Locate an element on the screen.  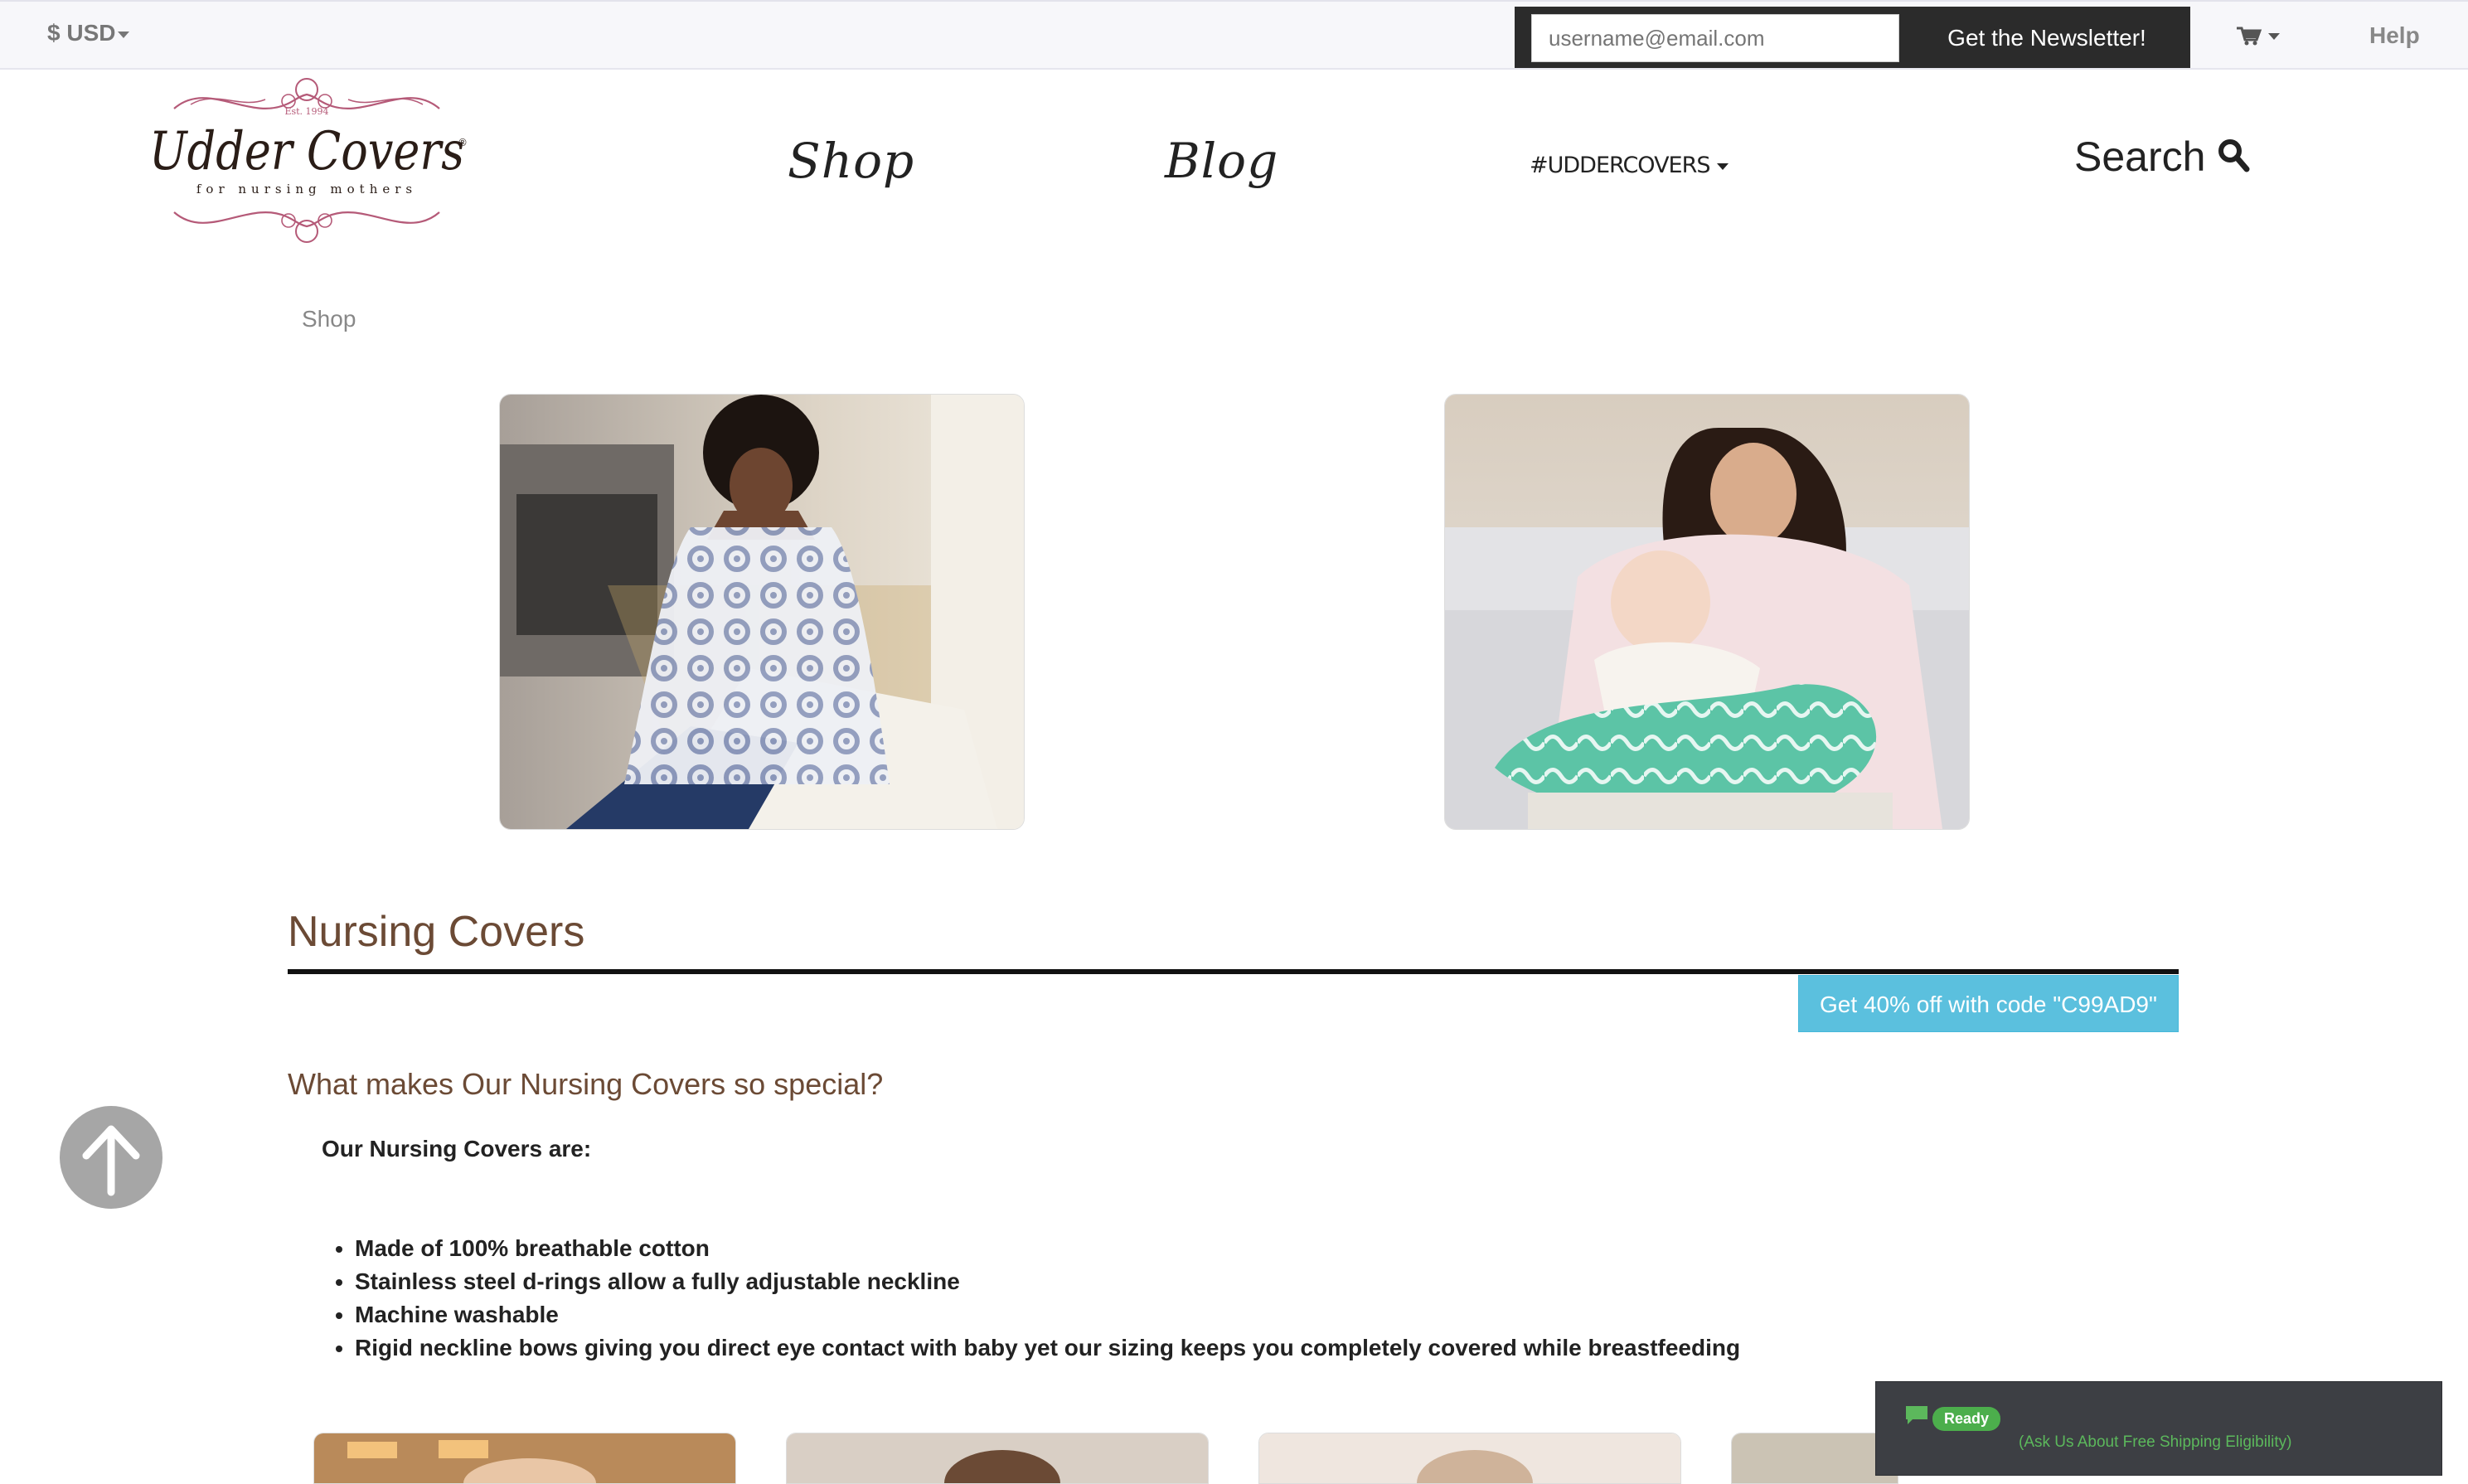
newsletter-submit-button: Get the Newsletter! is located at coordinates (2047, 38).